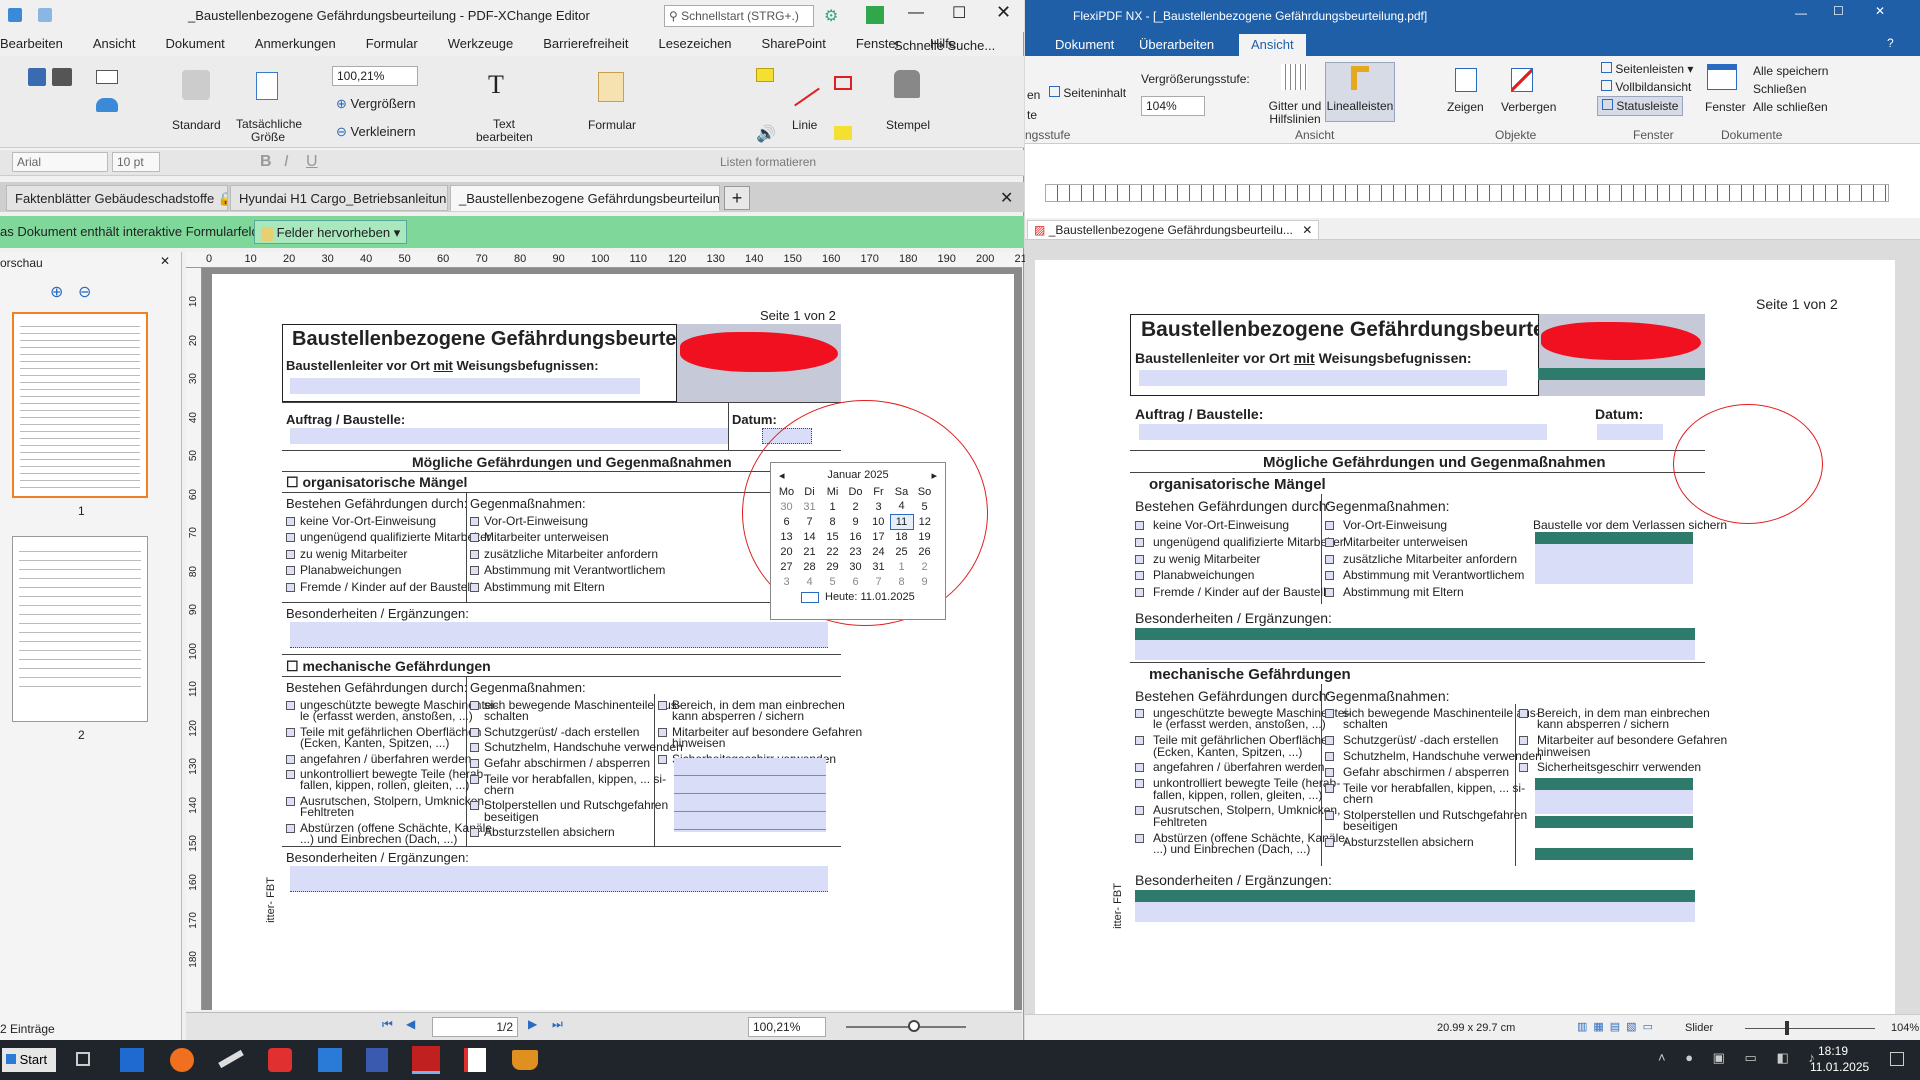  What do you see at coordinates (855, 521) in the screenshot?
I see `calendar-day: 9` at bounding box center [855, 521].